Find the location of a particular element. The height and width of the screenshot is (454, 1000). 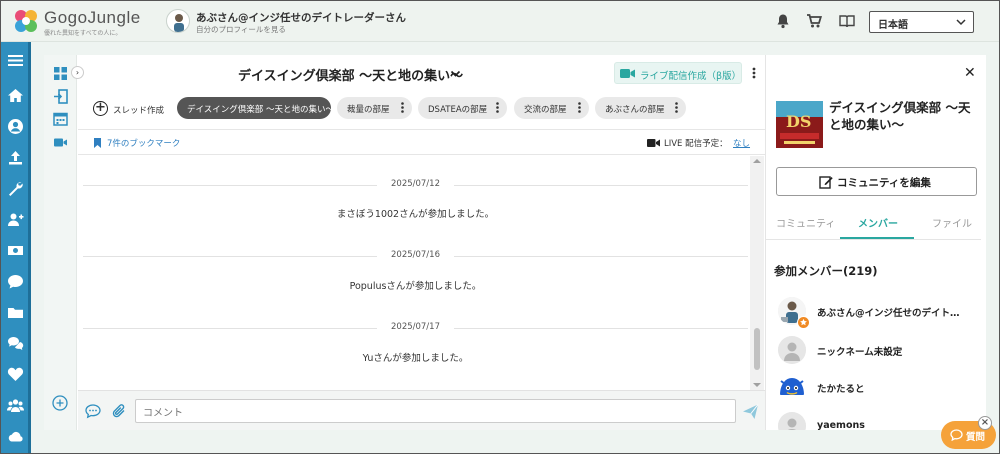

community-thumbnail: DS is located at coordinates (799, 124).